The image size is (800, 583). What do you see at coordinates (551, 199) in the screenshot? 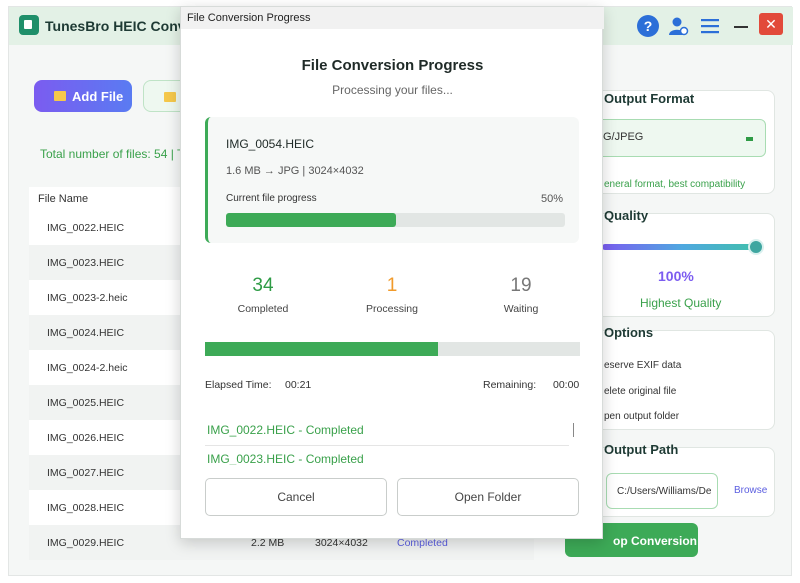
I see `current-progress-percent: 50%` at bounding box center [551, 199].